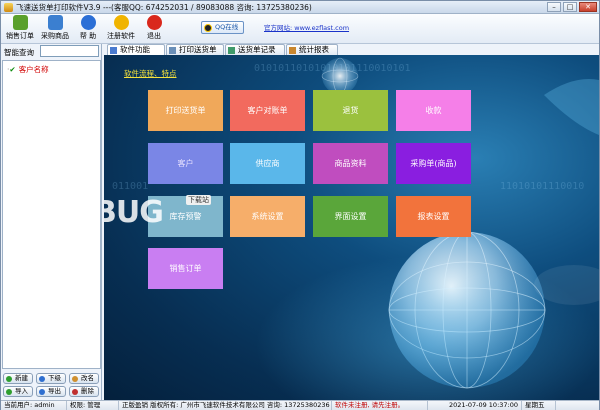 The image size is (600, 410). What do you see at coordinates (34, 405) in the screenshot?
I see `status-user: 当前用户: admin` at bounding box center [34, 405].